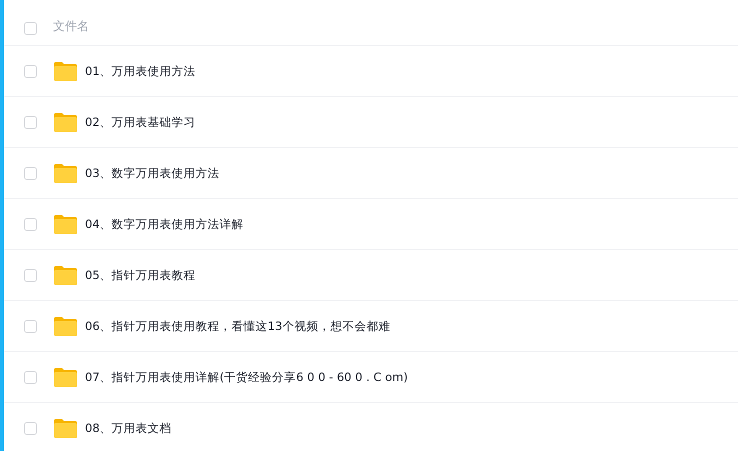  Describe the element at coordinates (140, 275) in the screenshot. I see `file-name: 05、指针万用表教程` at that location.